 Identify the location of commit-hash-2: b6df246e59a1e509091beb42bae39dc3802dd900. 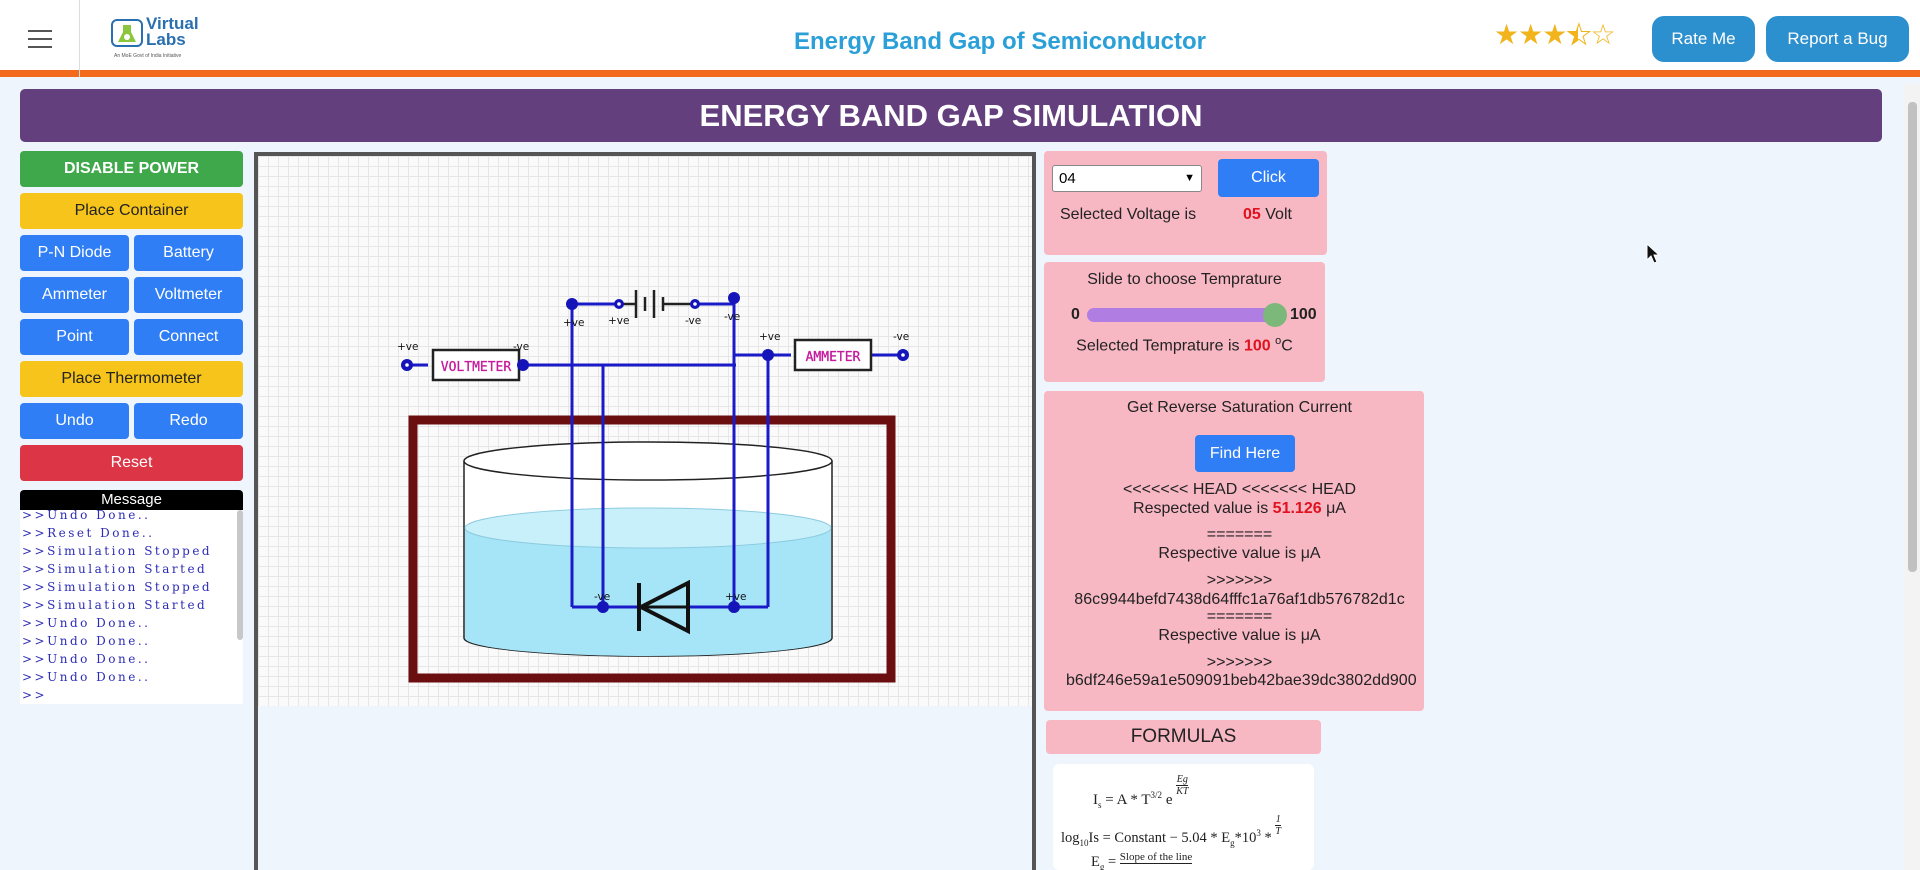
(1241, 680).